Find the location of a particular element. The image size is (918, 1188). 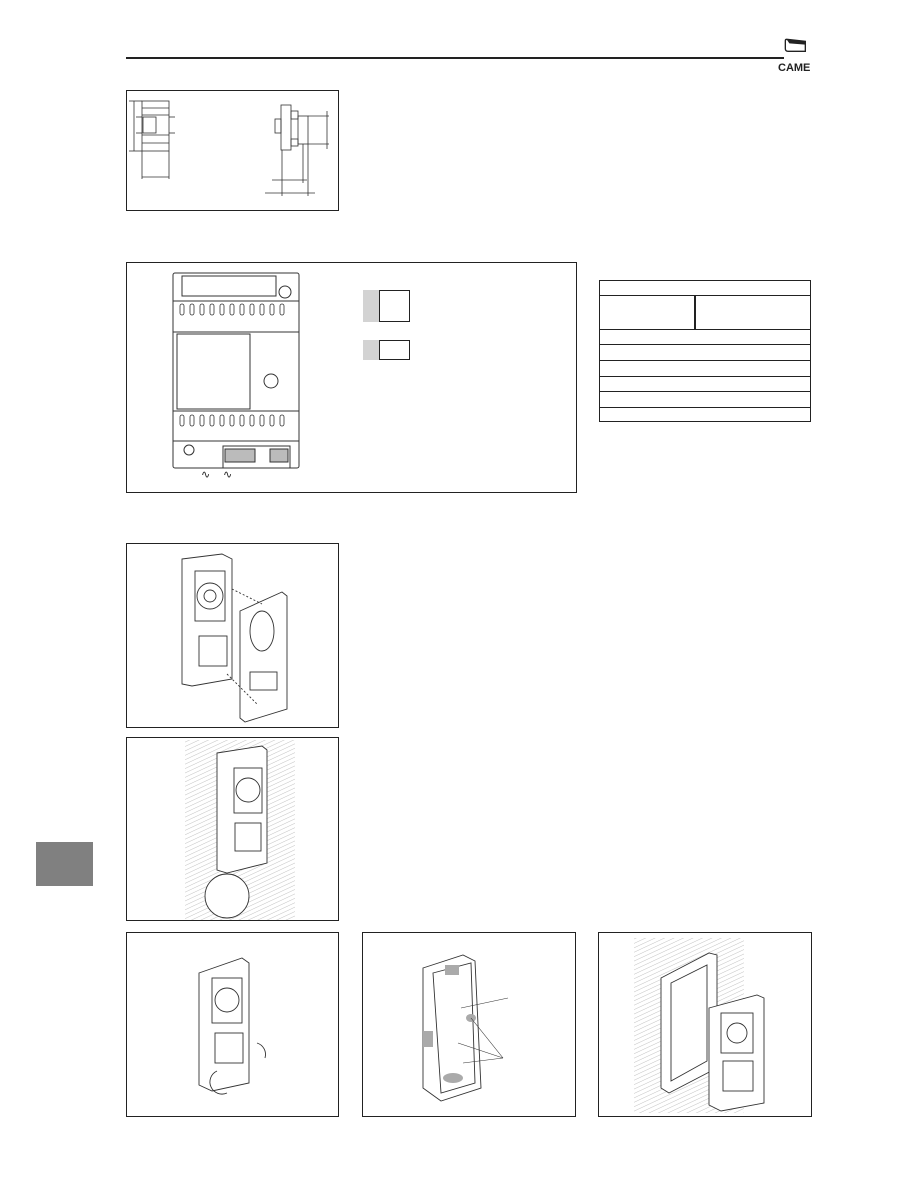

panel-cover-drawing is located at coordinates (234, 638).